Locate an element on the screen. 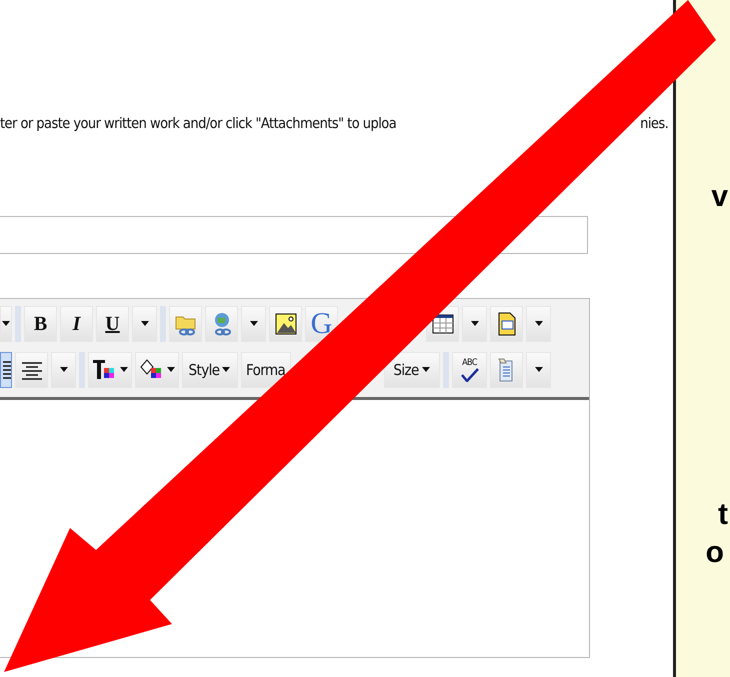  align-justify-button is located at coordinates (6, 370).